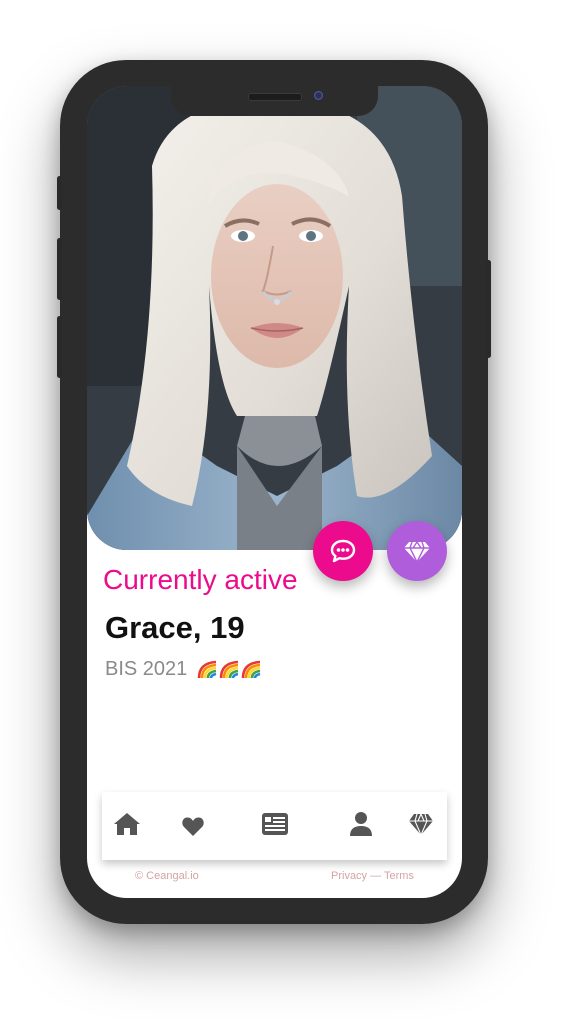 The width and height of the screenshot is (588, 1024). I want to click on nav-premium, so click(421, 824).